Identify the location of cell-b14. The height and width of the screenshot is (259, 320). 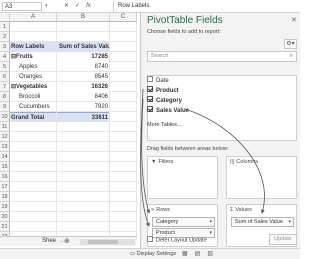
(83, 157).